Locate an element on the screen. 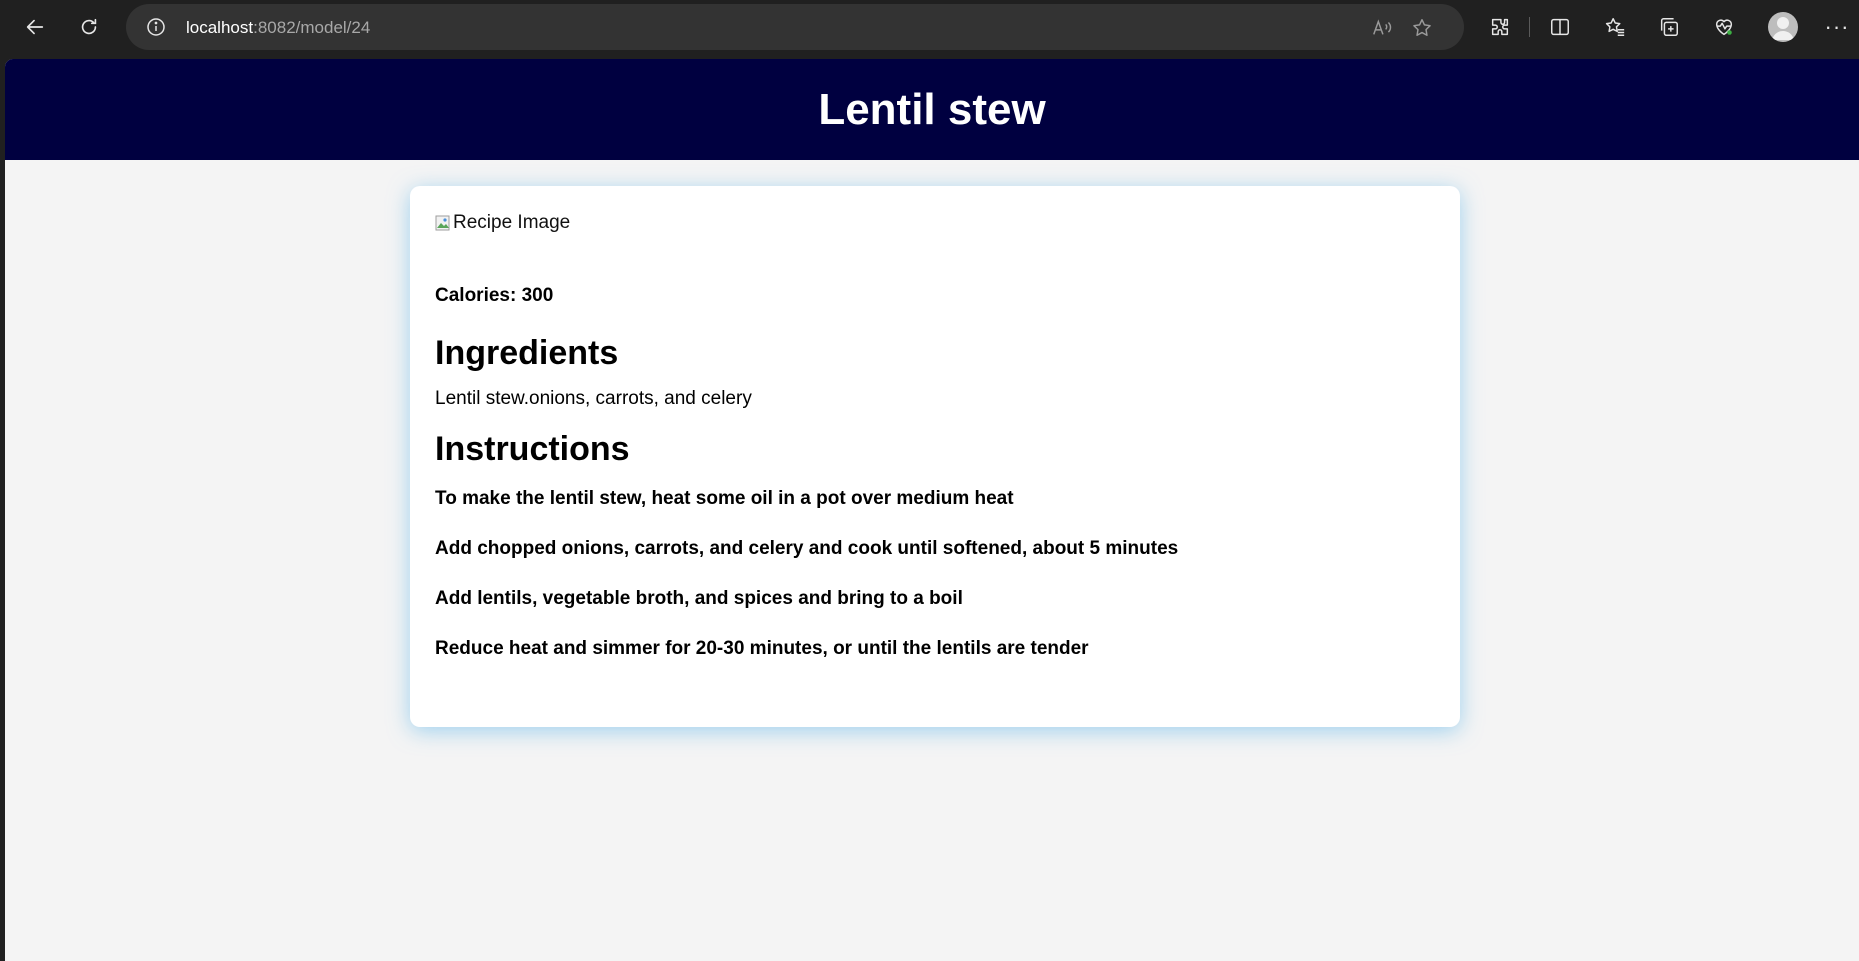 The image size is (1859, 961). favorite-star-button is located at coordinates (1422, 28).